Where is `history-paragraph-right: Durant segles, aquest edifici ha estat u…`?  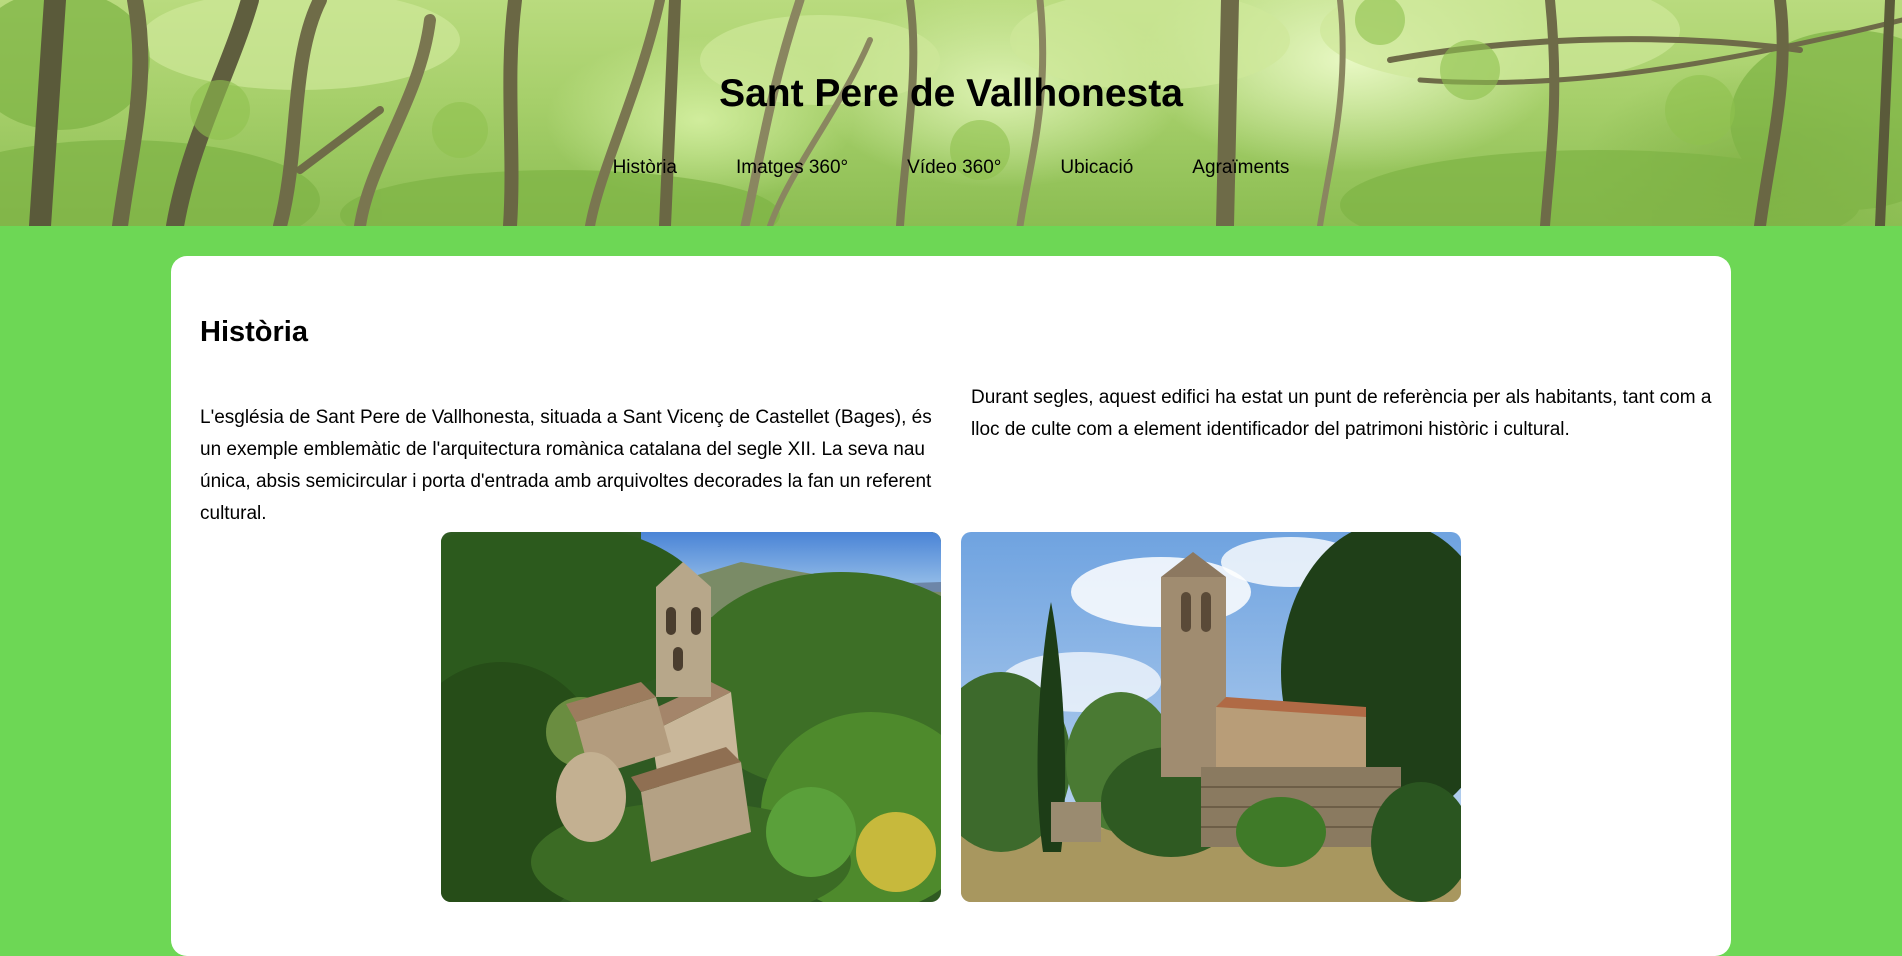
history-paragraph-right: Durant segles, aquest edifici ha estat u… is located at coordinates (1341, 413).